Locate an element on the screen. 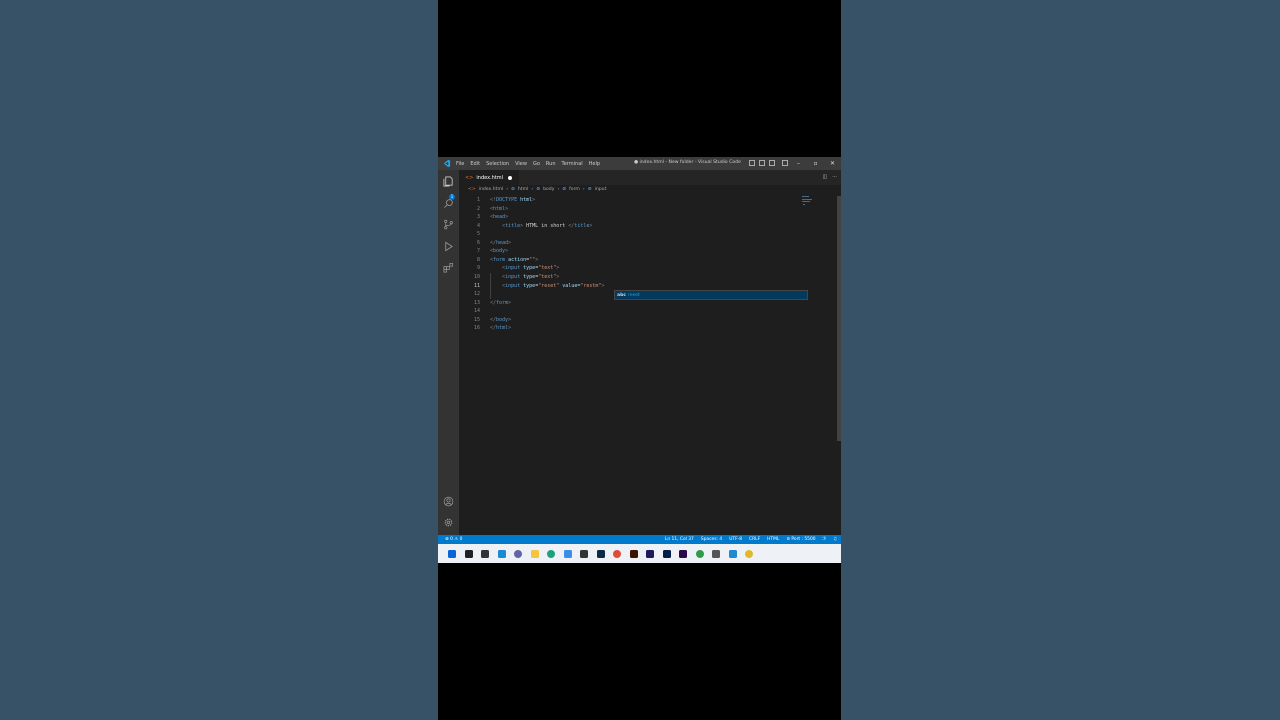 Image resolution: width=1280 pixels, height=720 pixels. code-line: 15 </body> is located at coordinates (639, 320).